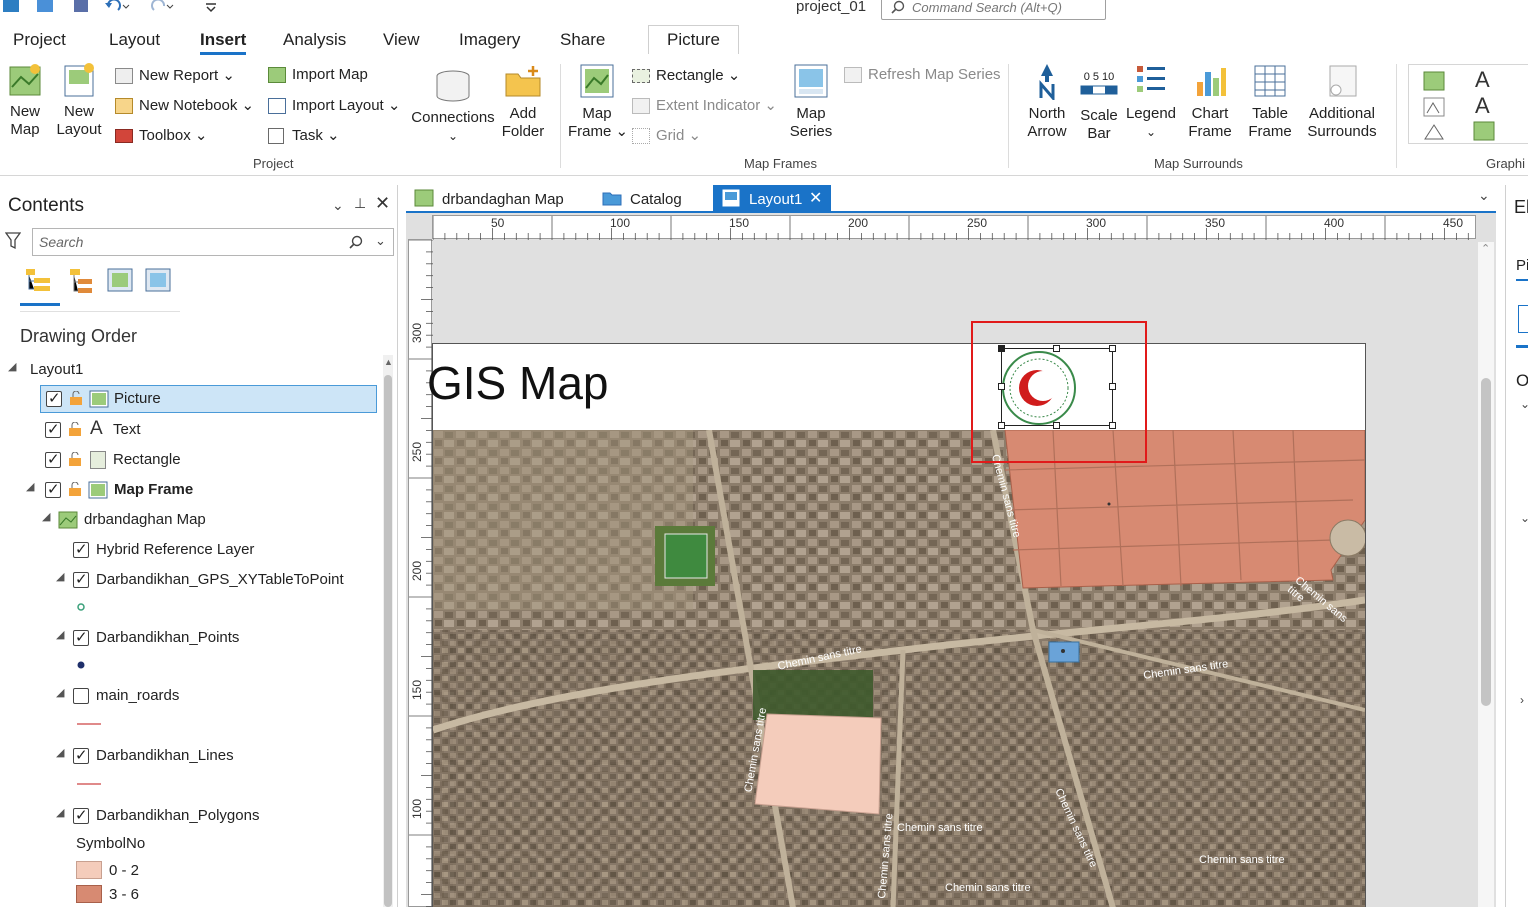 The width and height of the screenshot is (1528, 907). What do you see at coordinates (1485, 248) in the screenshot?
I see `scroll-up-icon: ⌃` at bounding box center [1485, 248].